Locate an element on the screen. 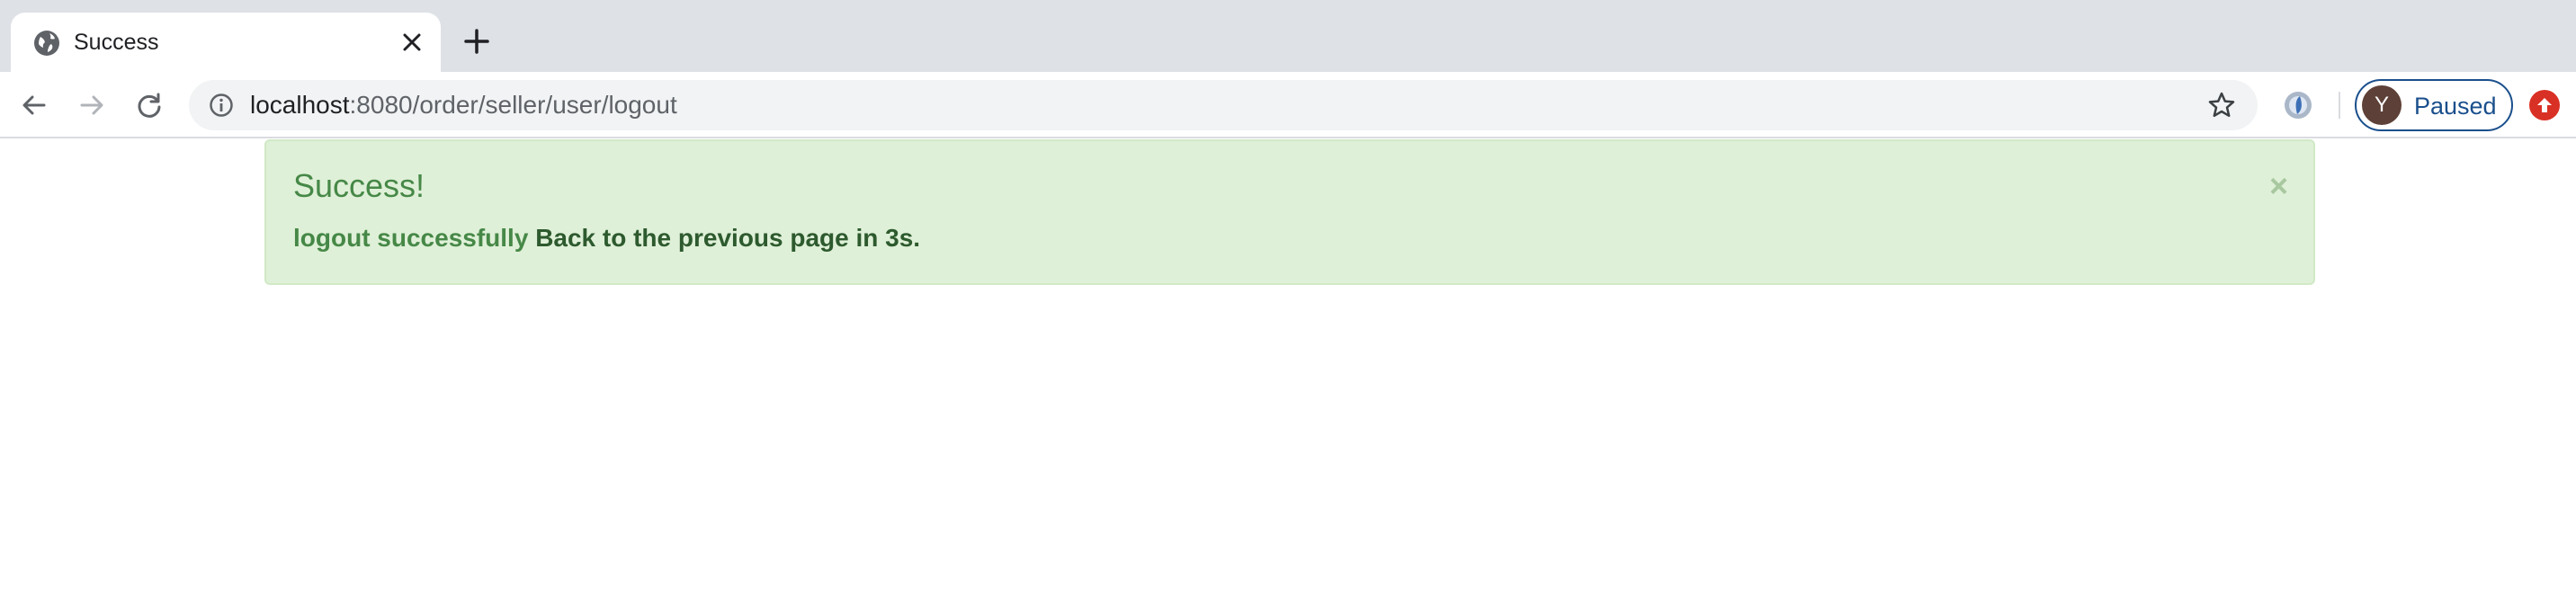  star-icon is located at coordinates (2221, 105).